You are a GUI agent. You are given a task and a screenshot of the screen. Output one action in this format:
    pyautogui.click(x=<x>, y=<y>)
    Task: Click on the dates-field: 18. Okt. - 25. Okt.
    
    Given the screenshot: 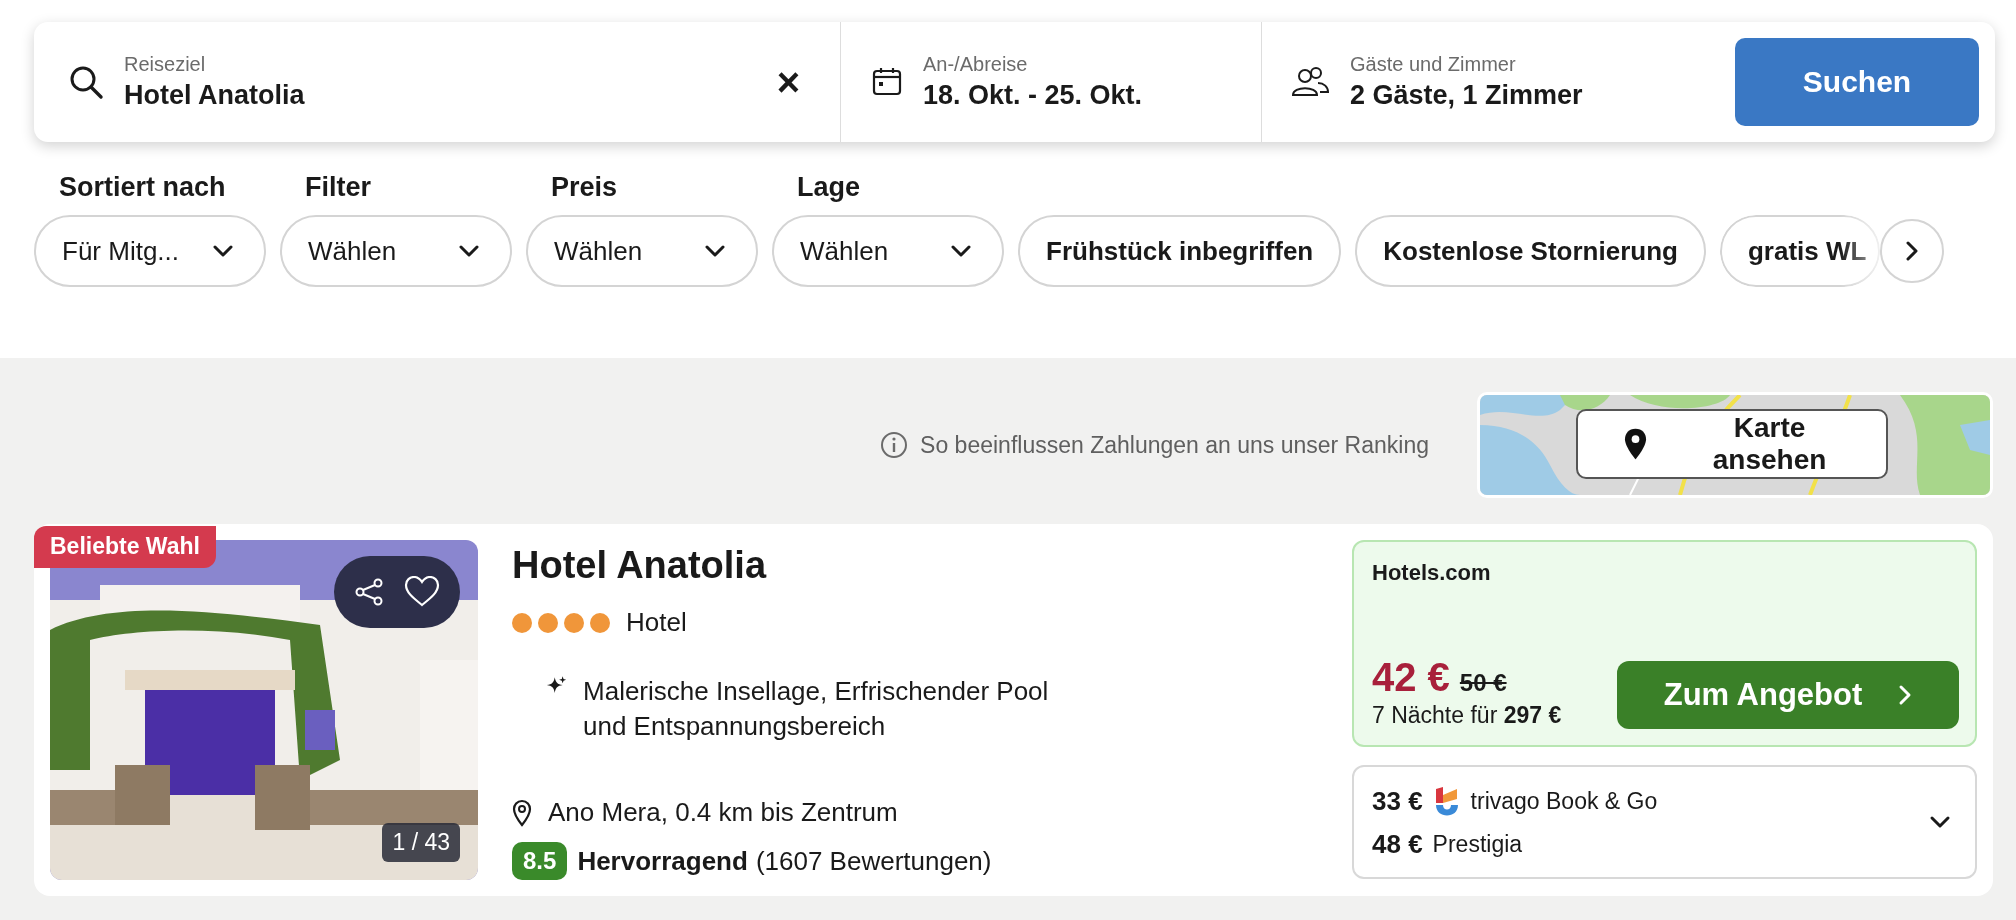 What is the action you would take?
    pyautogui.click(x=1092, y=95)
    